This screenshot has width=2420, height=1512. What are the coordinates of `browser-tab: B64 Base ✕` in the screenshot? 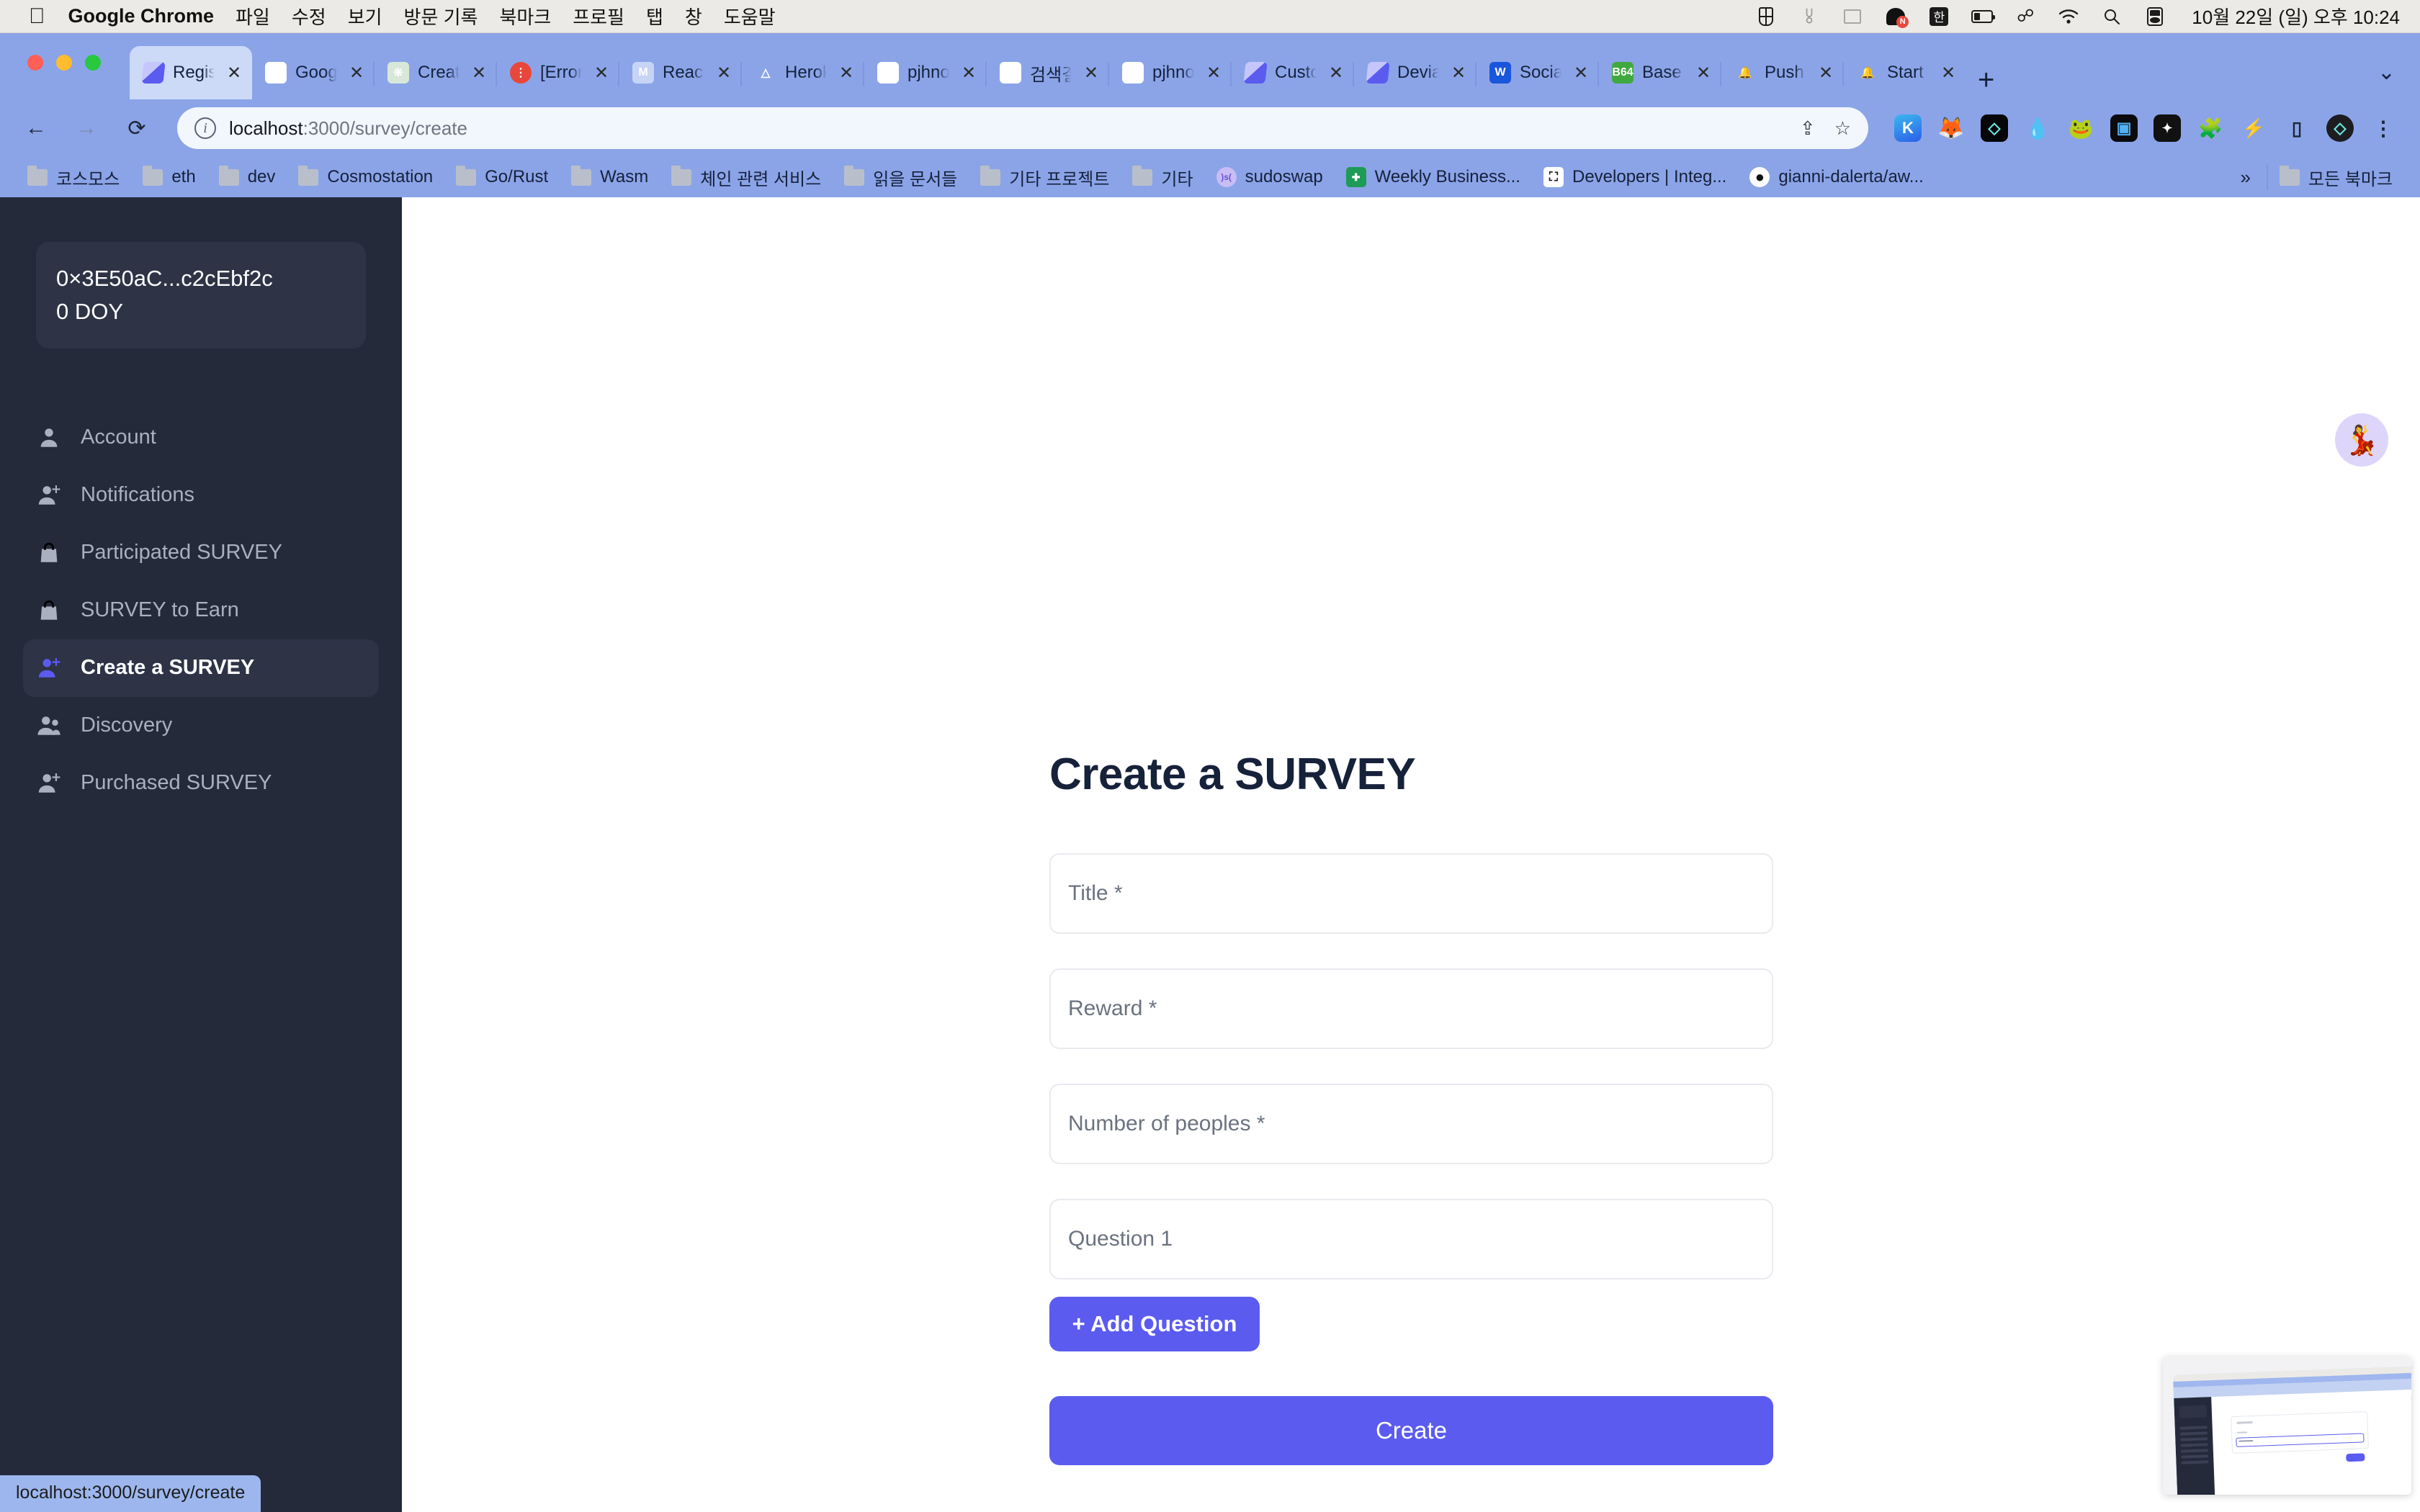 It's located at (1659, 72).